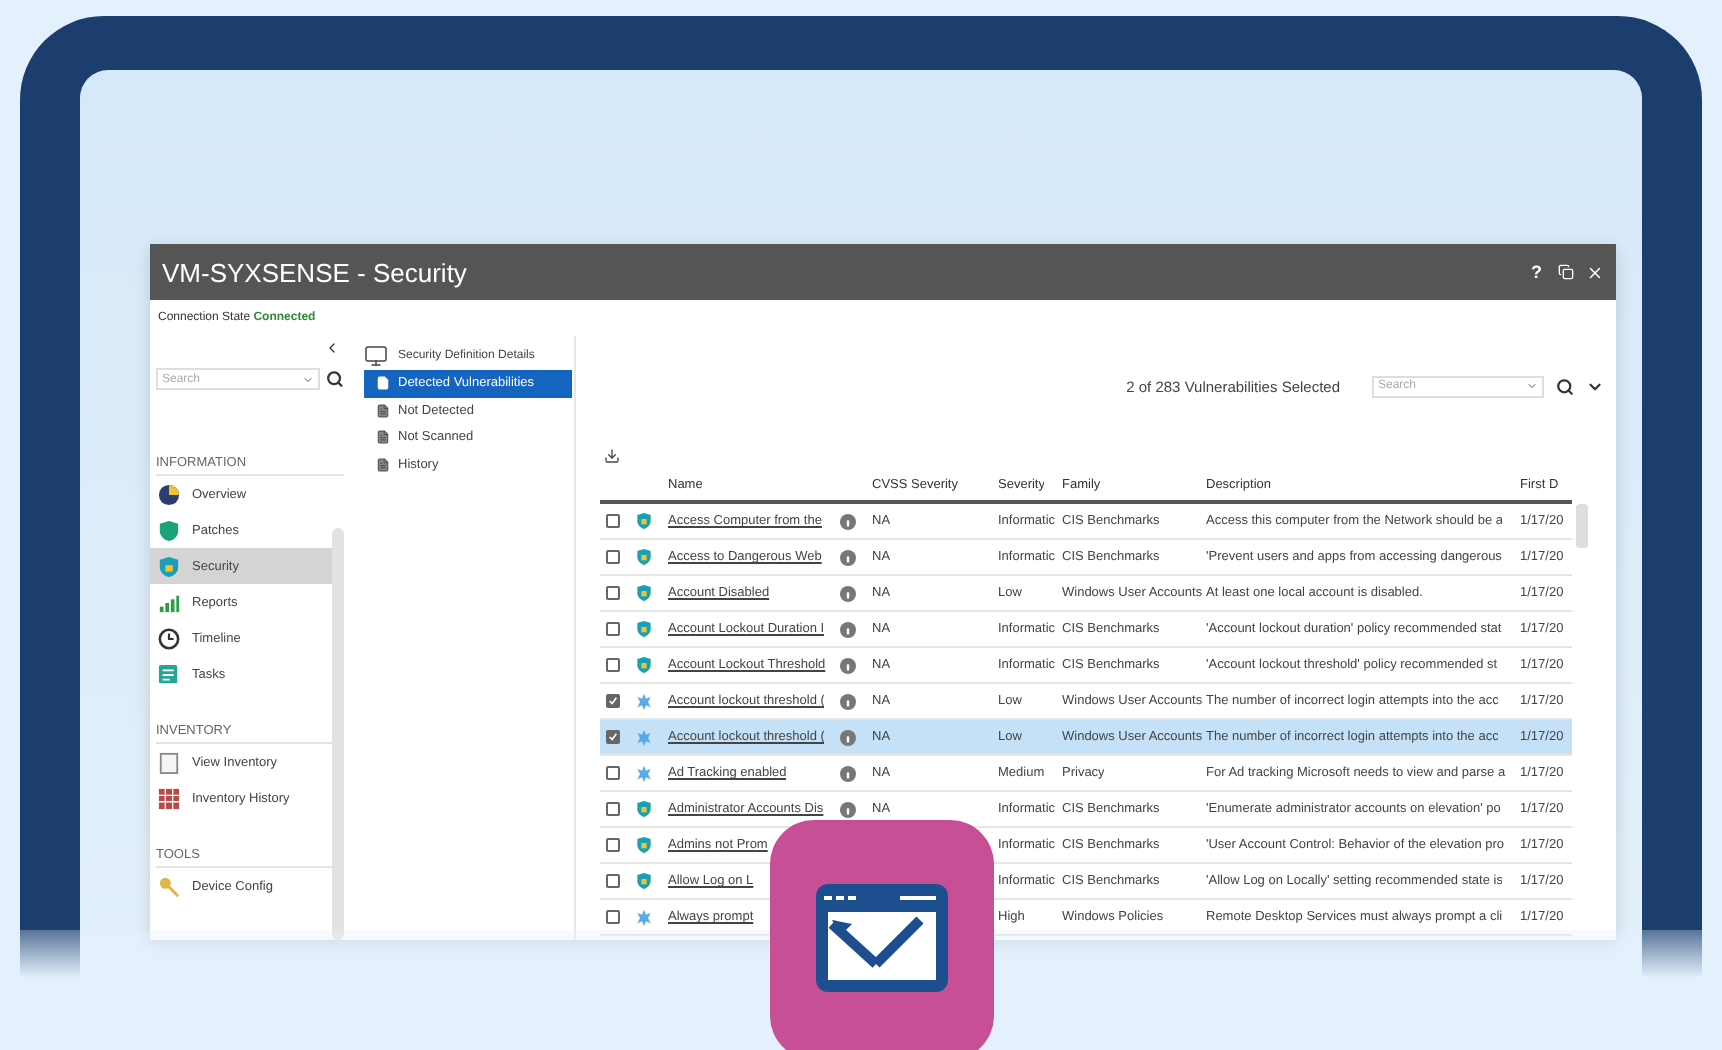 This screenshot has height=1050, width=1722. What do you see at coordinates (169, 494) in the screenshot?
I see `pie-chart-icon` at bounding box center [169, 494].